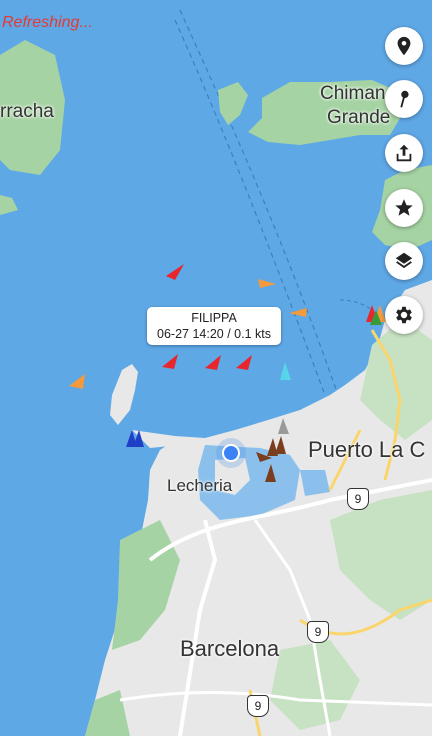 The image size is (432, 736). What do you see at coordinates (359, 117) in the screenshot?
I see `map-label-grande: Grande` at bounding box center [359, 117].